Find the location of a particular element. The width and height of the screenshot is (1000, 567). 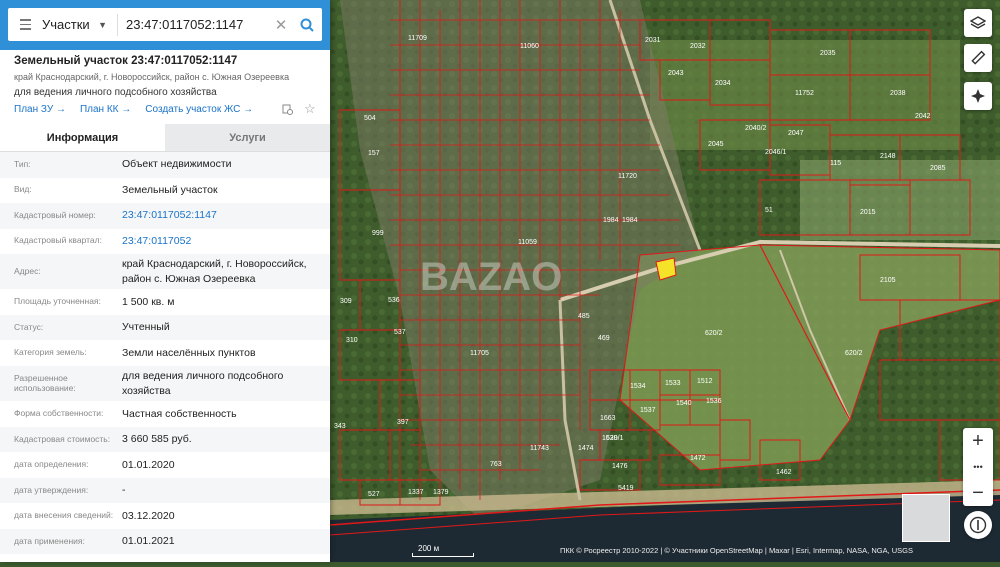

scale-bar is located at coordinates (443, 555).